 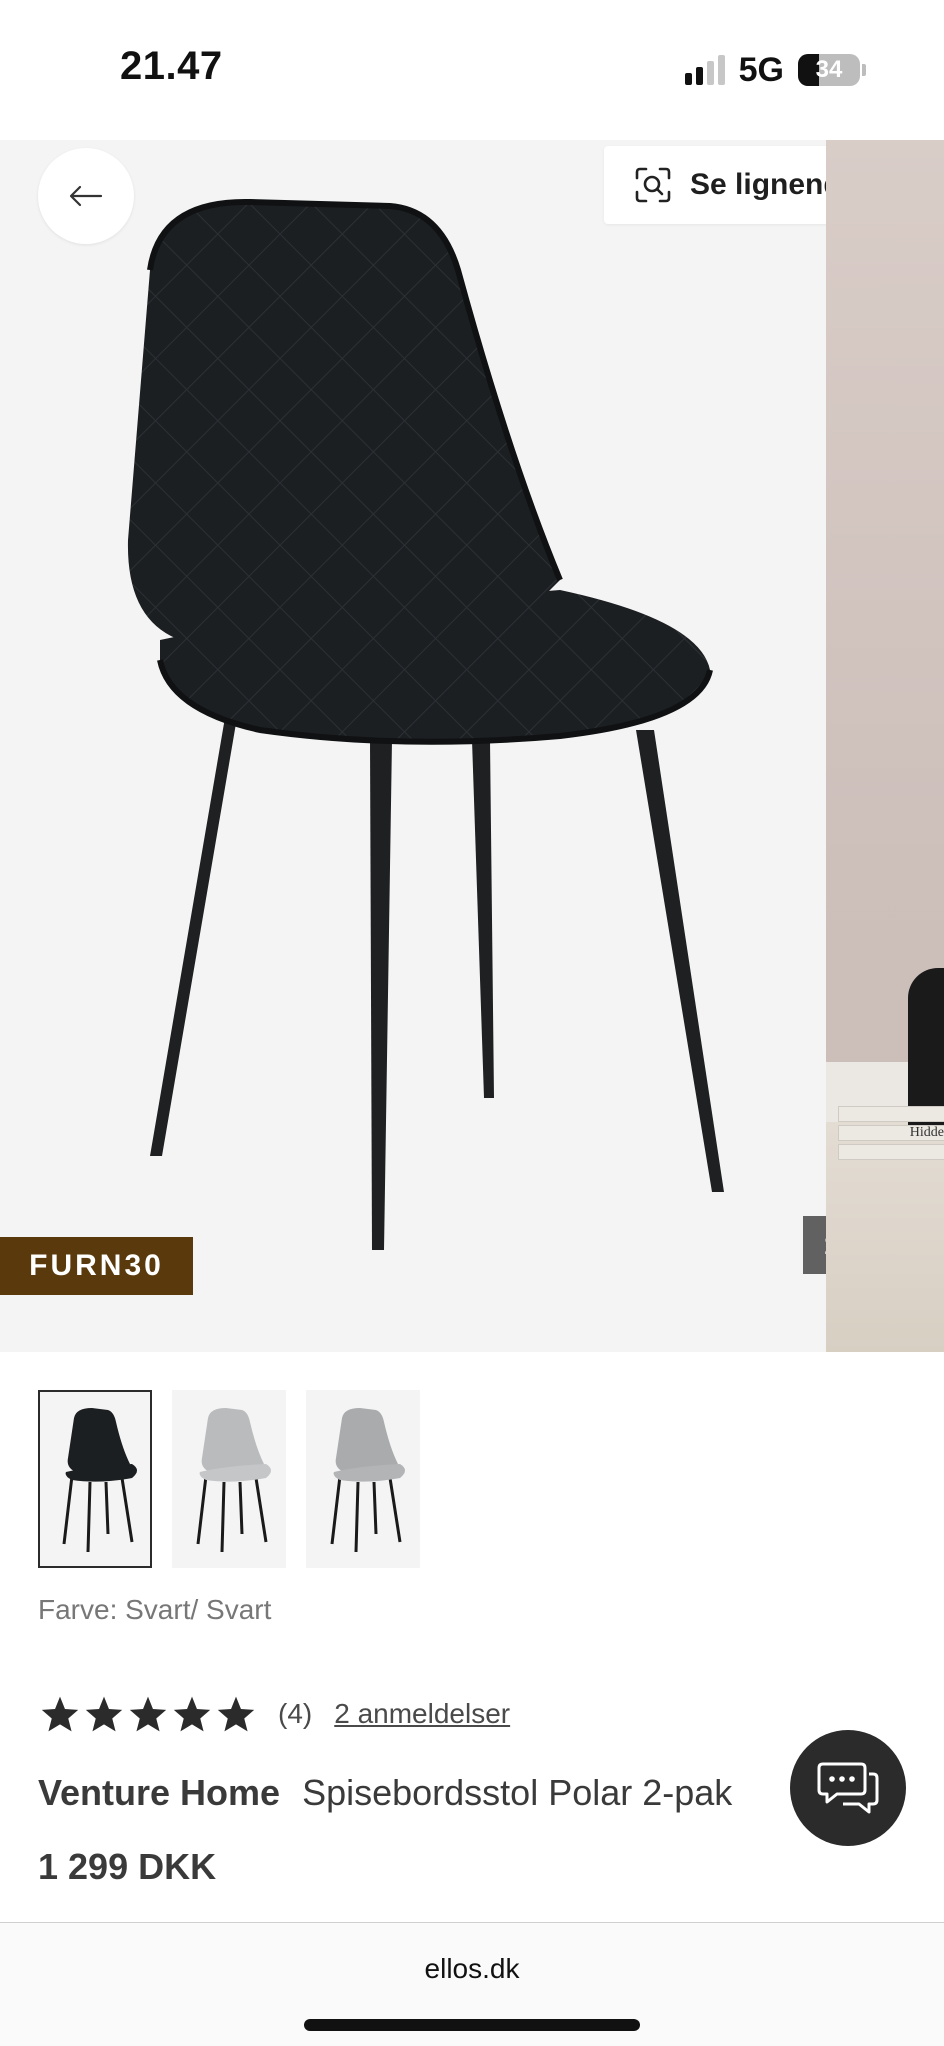 I want to click on chat-button, so click(x=848, y=1788).